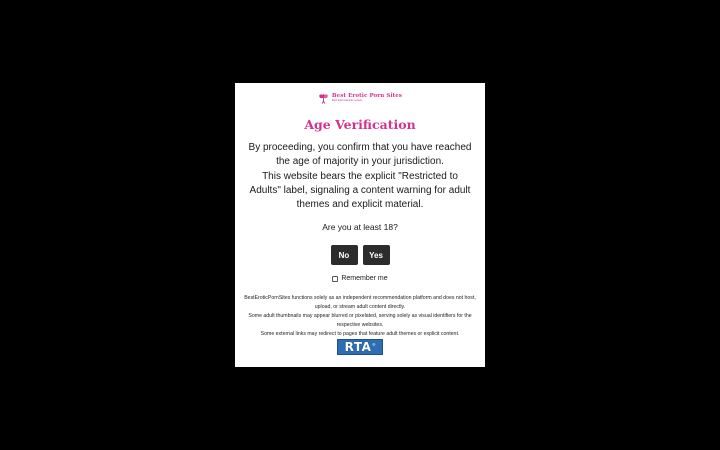 This screenshot has height=450, width=720. Describe the element at coordinates (374, 344) in the screenshot. I see `registered-mark: ®` at that location.